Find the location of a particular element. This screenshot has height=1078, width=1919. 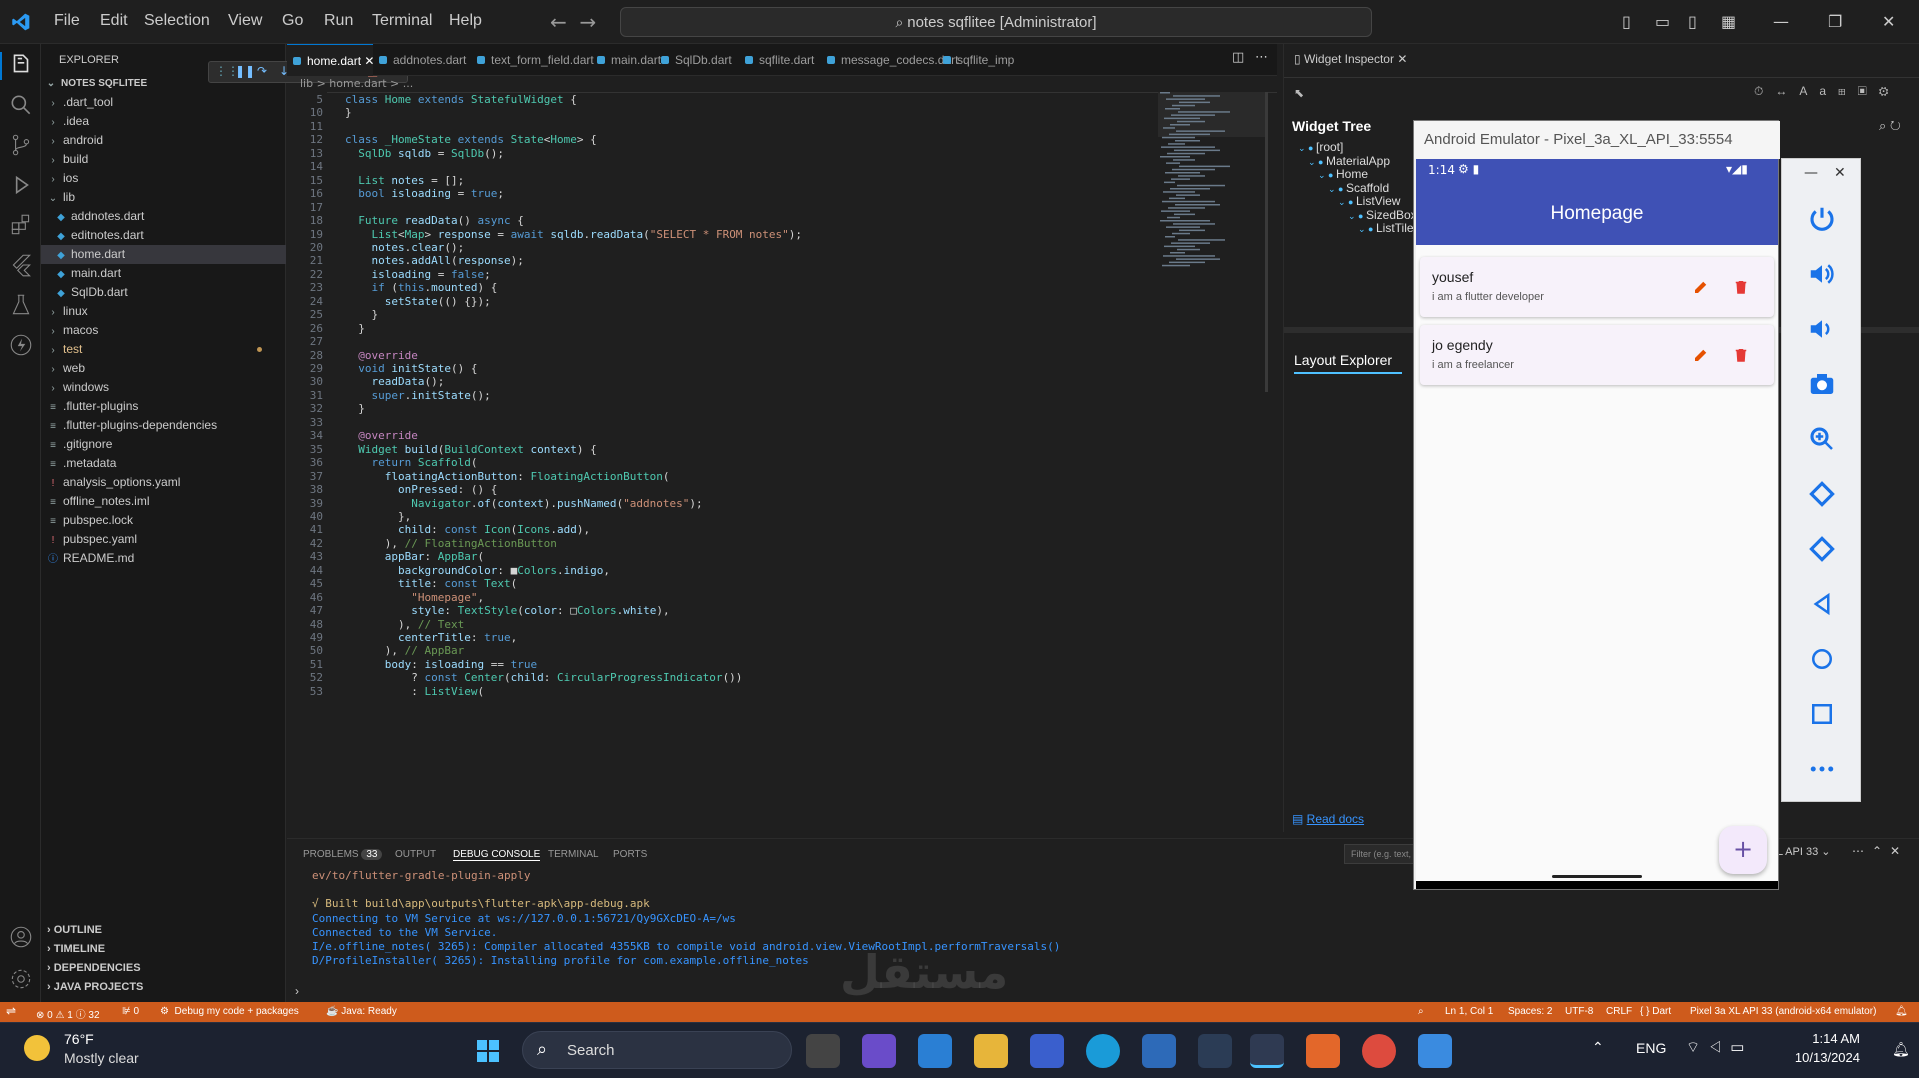

indentation: Spaces: 2 is located at coordinates (1530, 1011).